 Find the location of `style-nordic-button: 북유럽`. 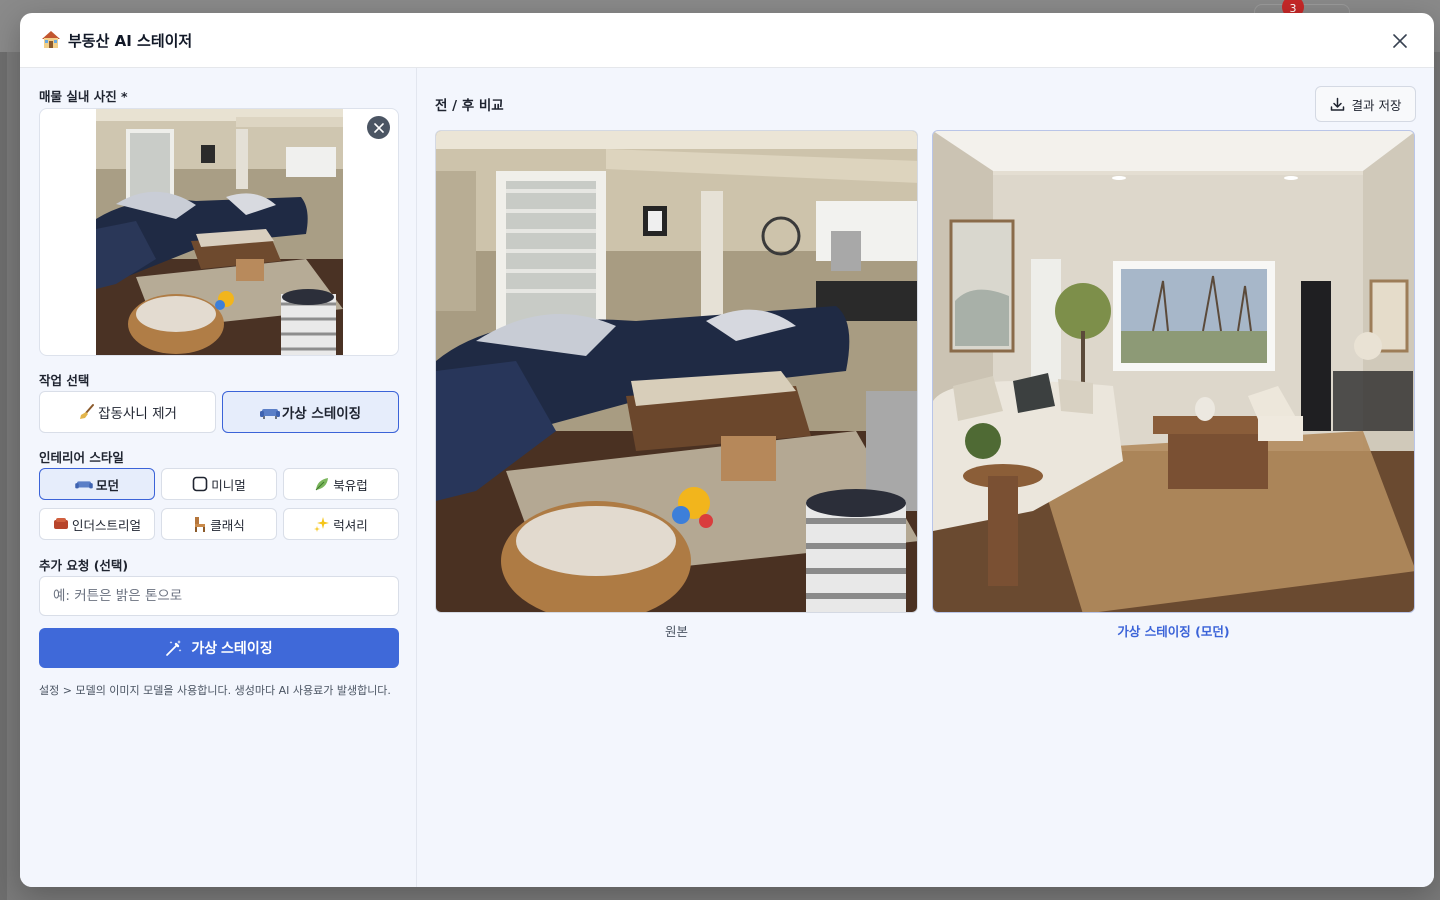

style-nordic-button: 북유럽 is located at coordinates (341, 484).